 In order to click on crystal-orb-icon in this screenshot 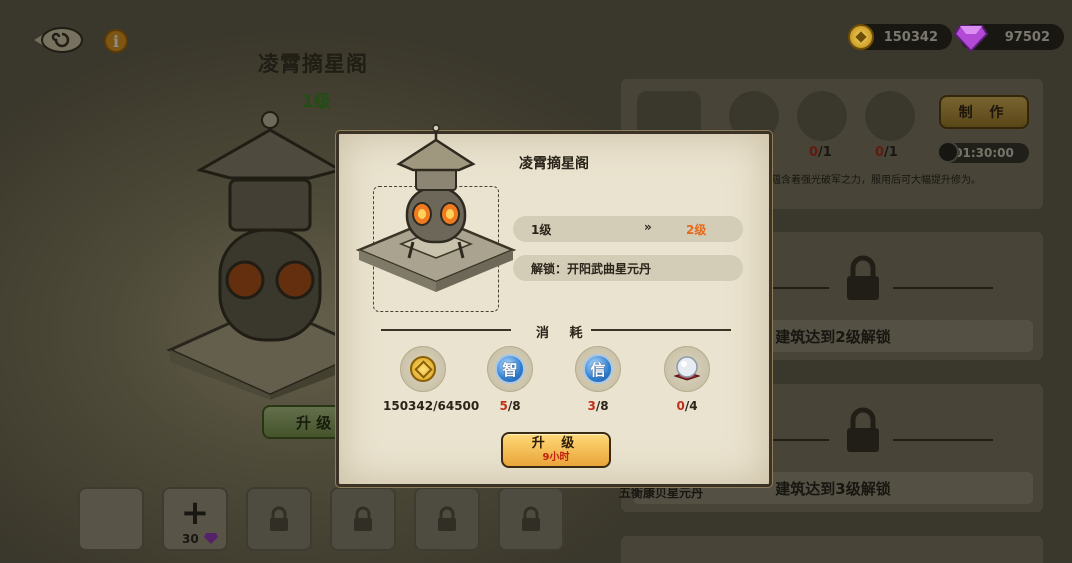, I will do `click(687, 368)`.